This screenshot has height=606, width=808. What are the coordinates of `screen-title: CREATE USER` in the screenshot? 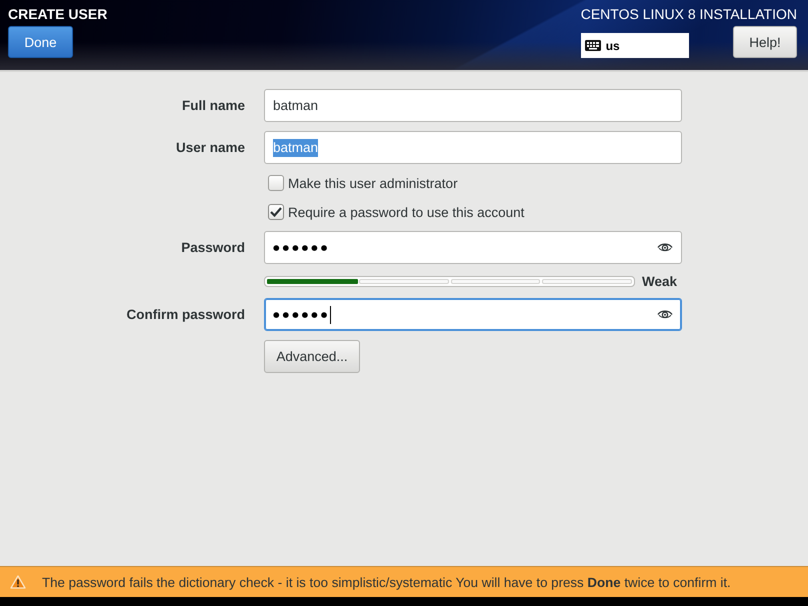 It's located at (58, 14).